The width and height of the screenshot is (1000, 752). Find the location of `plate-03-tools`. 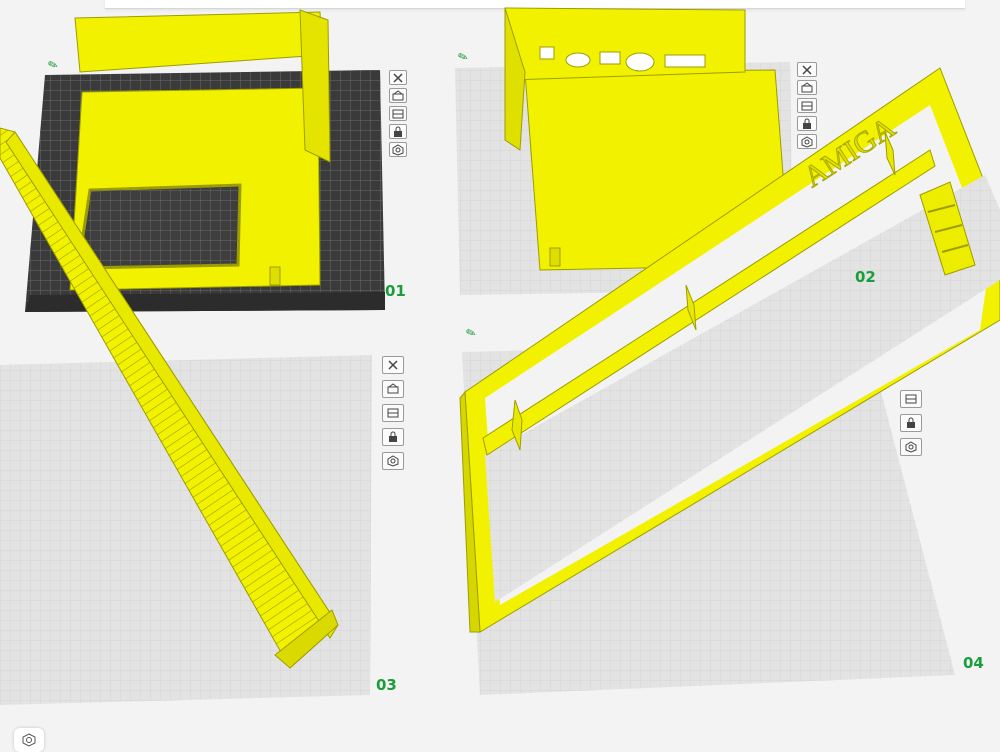

plate-03-tools is located at coordinates (393, 413).